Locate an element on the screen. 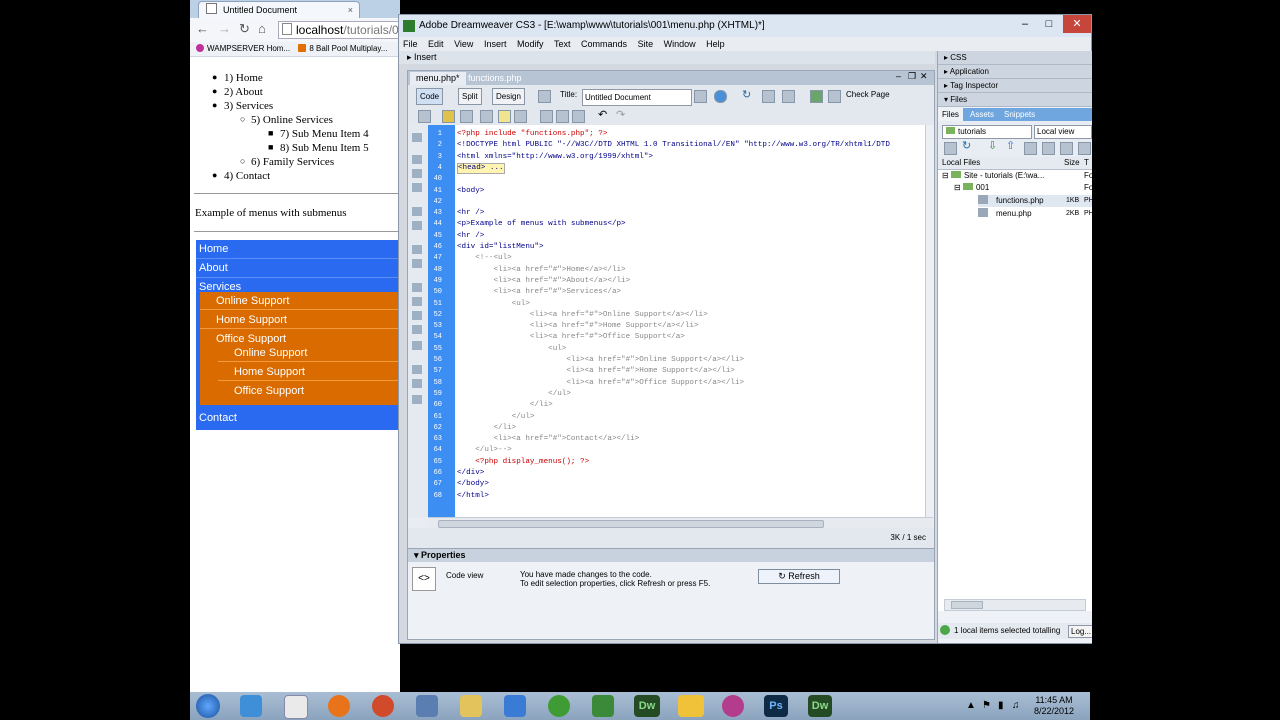 The width and height of the screenshot is (1280, 720). browse-icon is located at coordinates (466, 116).